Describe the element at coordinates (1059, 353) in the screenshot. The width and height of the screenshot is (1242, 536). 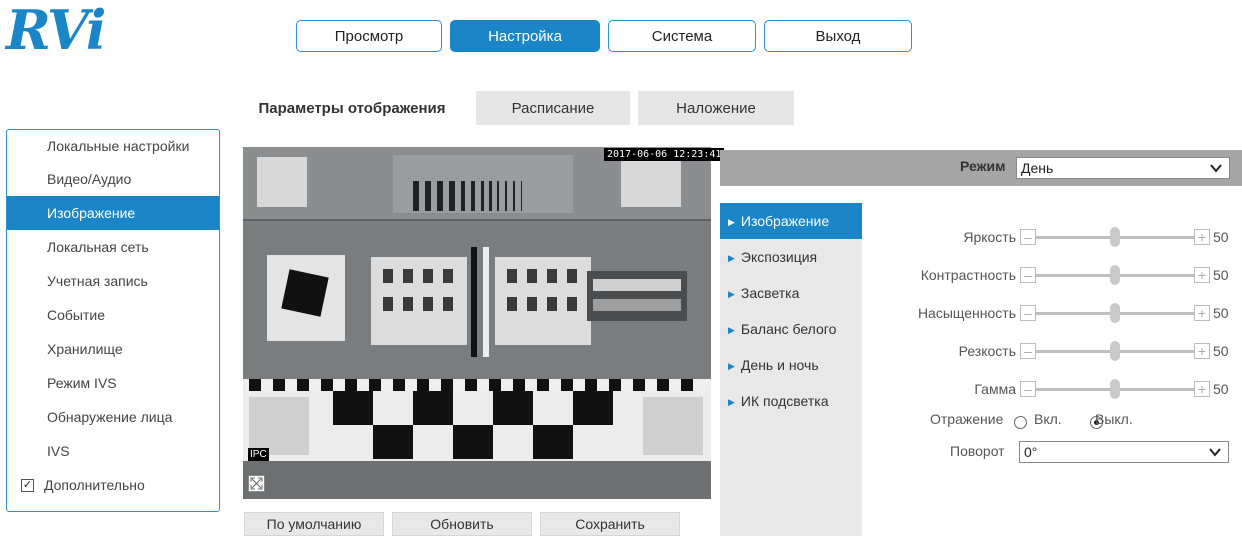
I see `slider-row-sharpness: Резкость – + 50` at that location.